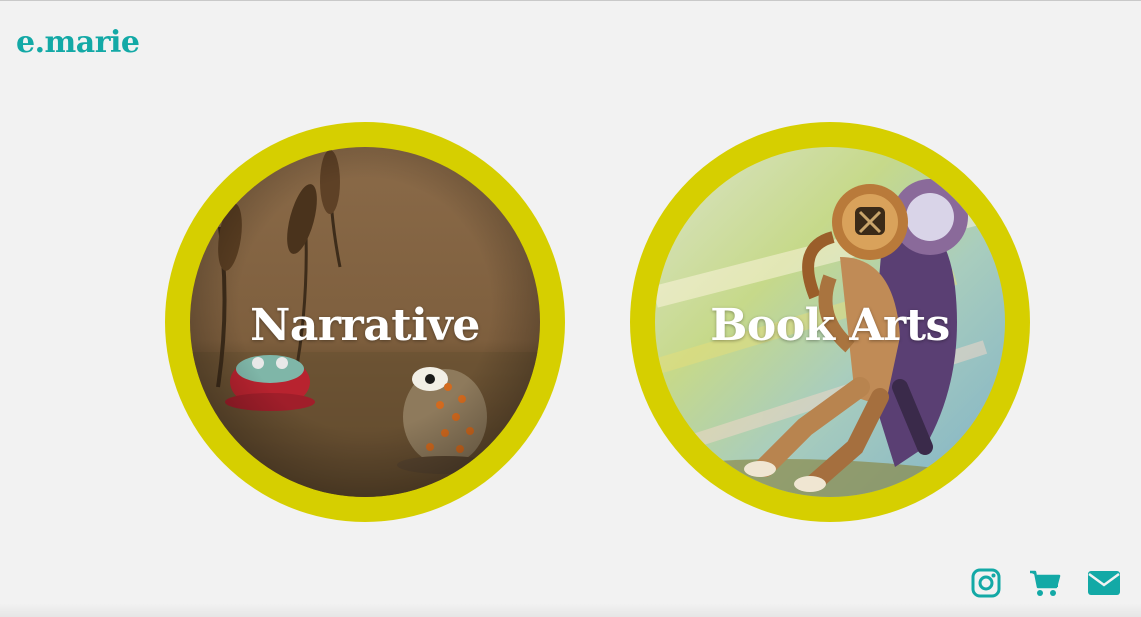 Image resolution: width=1141 pixels, height=617 pixels. What do you see at coordinates (1104, 583) in the screenshot?
I see `envelope-icon` at bounding box center [1104, 583].